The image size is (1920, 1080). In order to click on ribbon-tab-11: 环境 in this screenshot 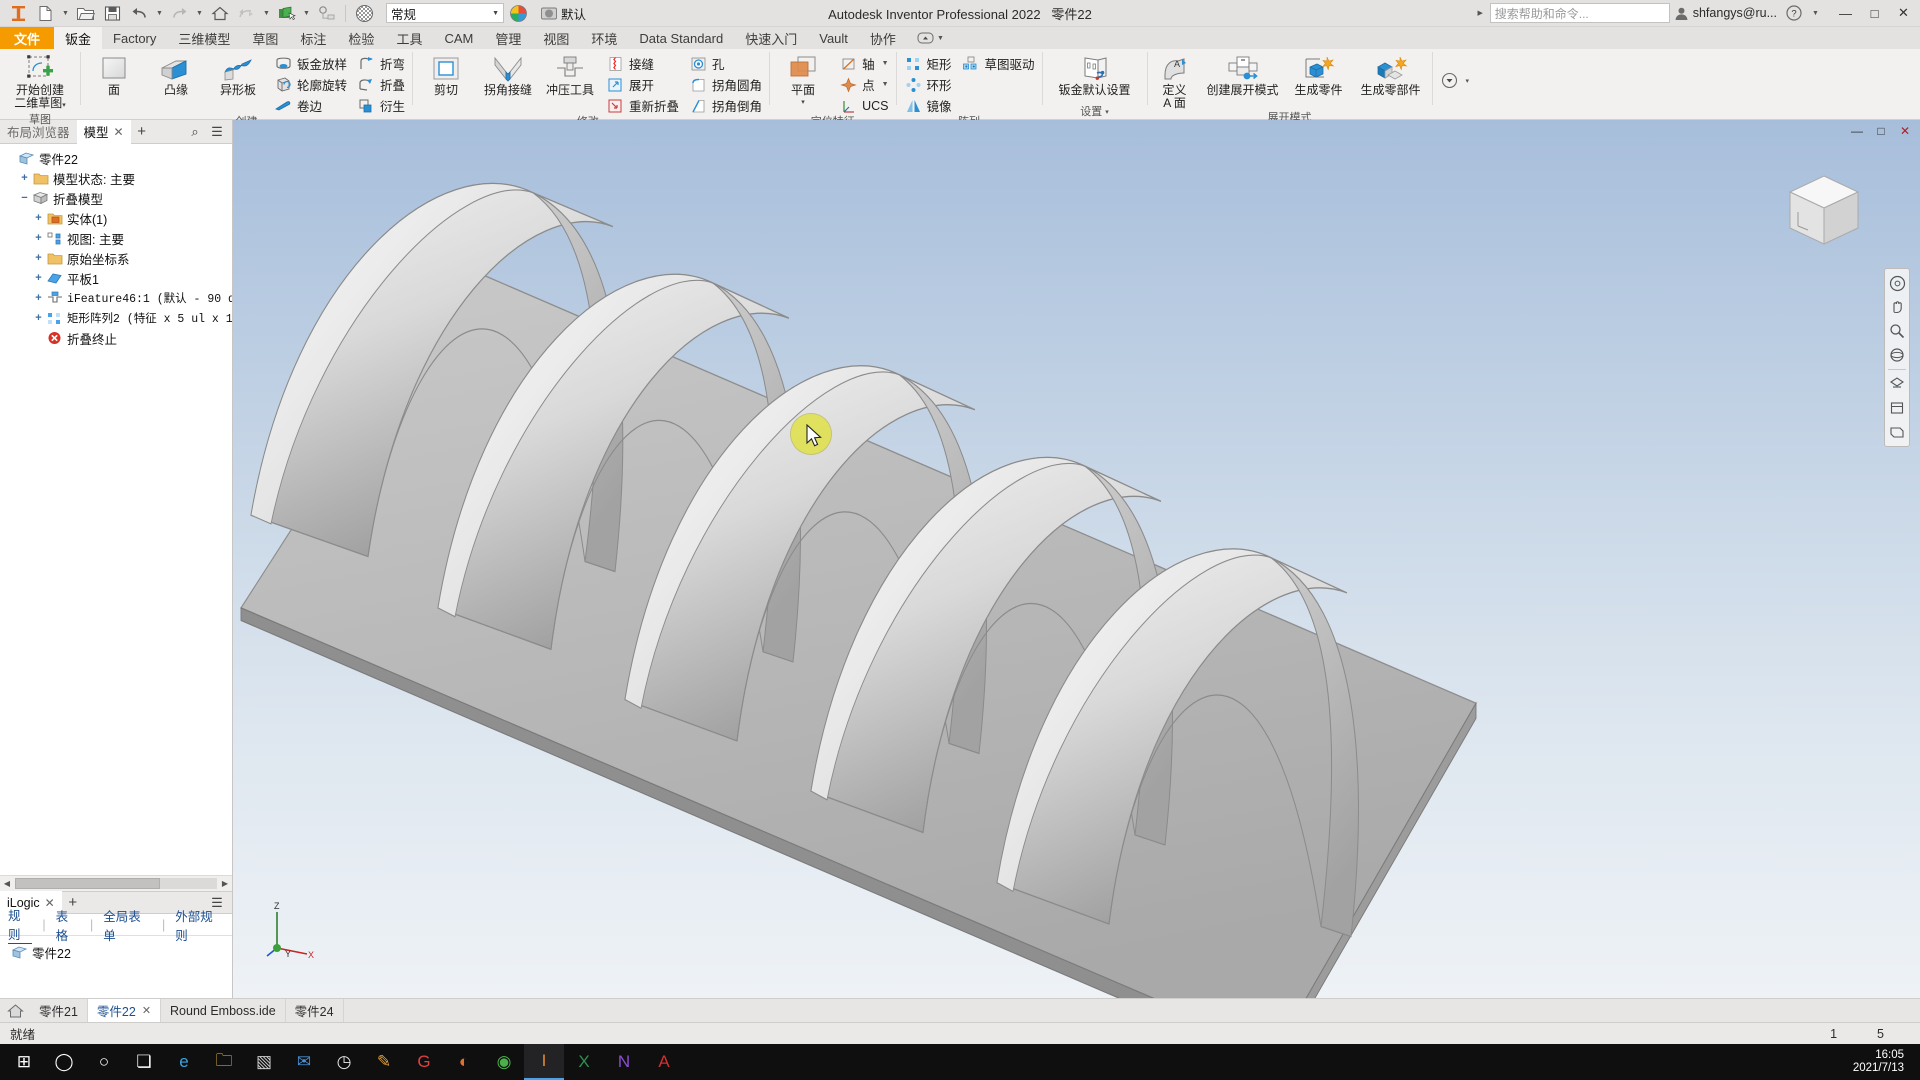, I will do `click(604, 38)`.